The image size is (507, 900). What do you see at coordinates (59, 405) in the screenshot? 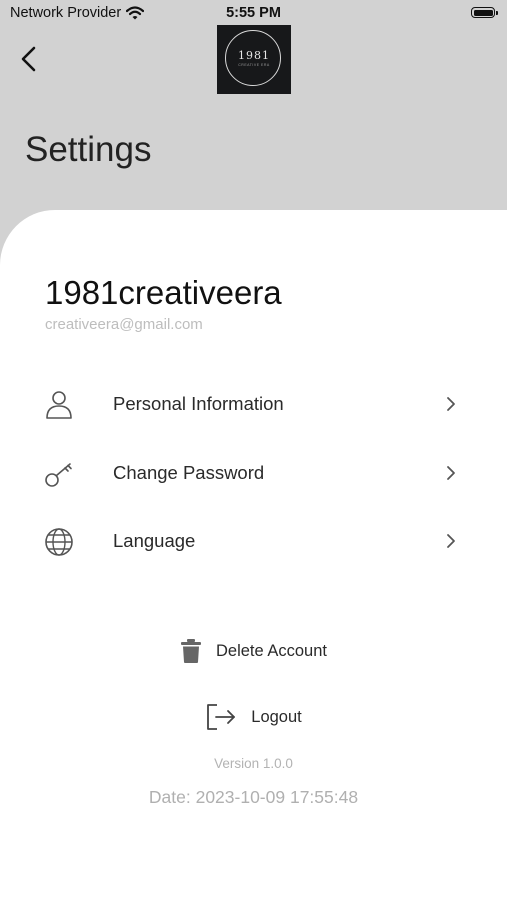
I see `person-icon` at bounding box center [59, 405].